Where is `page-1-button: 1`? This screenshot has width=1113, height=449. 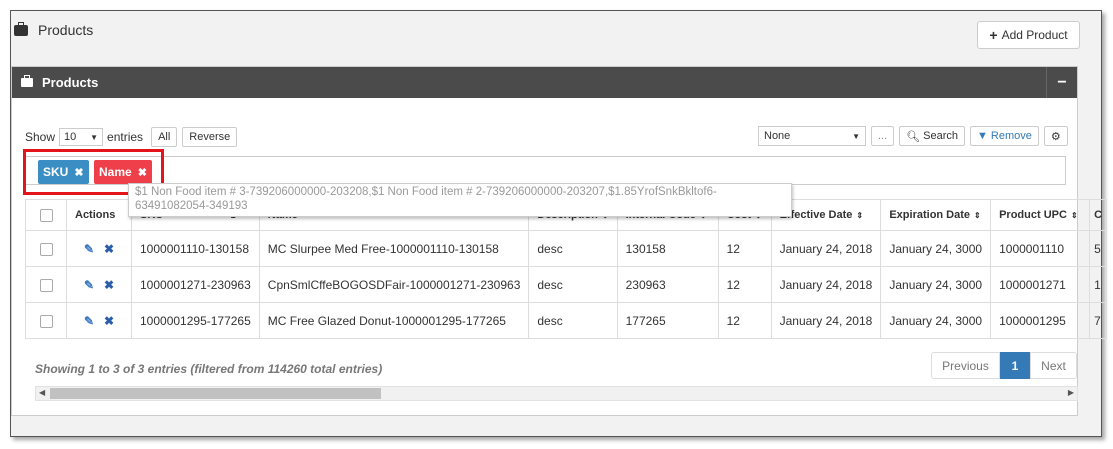 page-1-button: 1 is located at coordinates (1015, 365).